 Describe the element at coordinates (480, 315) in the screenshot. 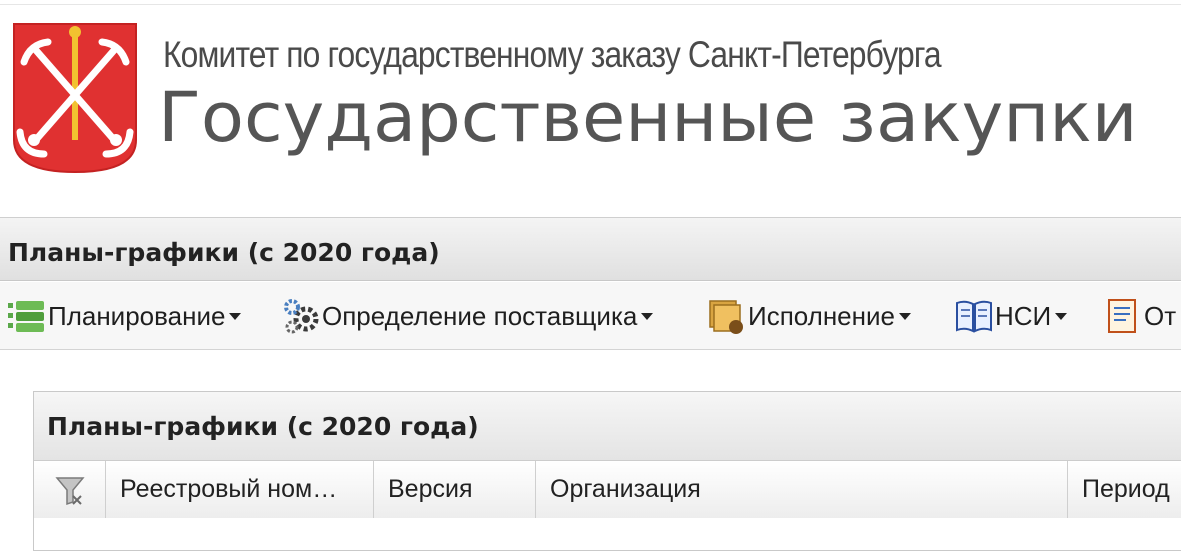

I see `menu-supplier-label: Определение поставщика` at that location.